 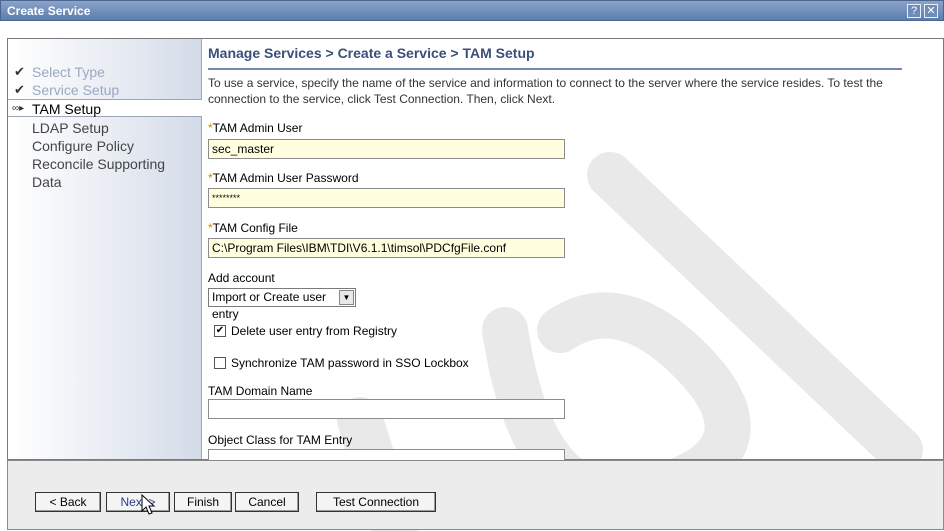 I want to click on admin-password-input: ********, so click(x=386, y=198).